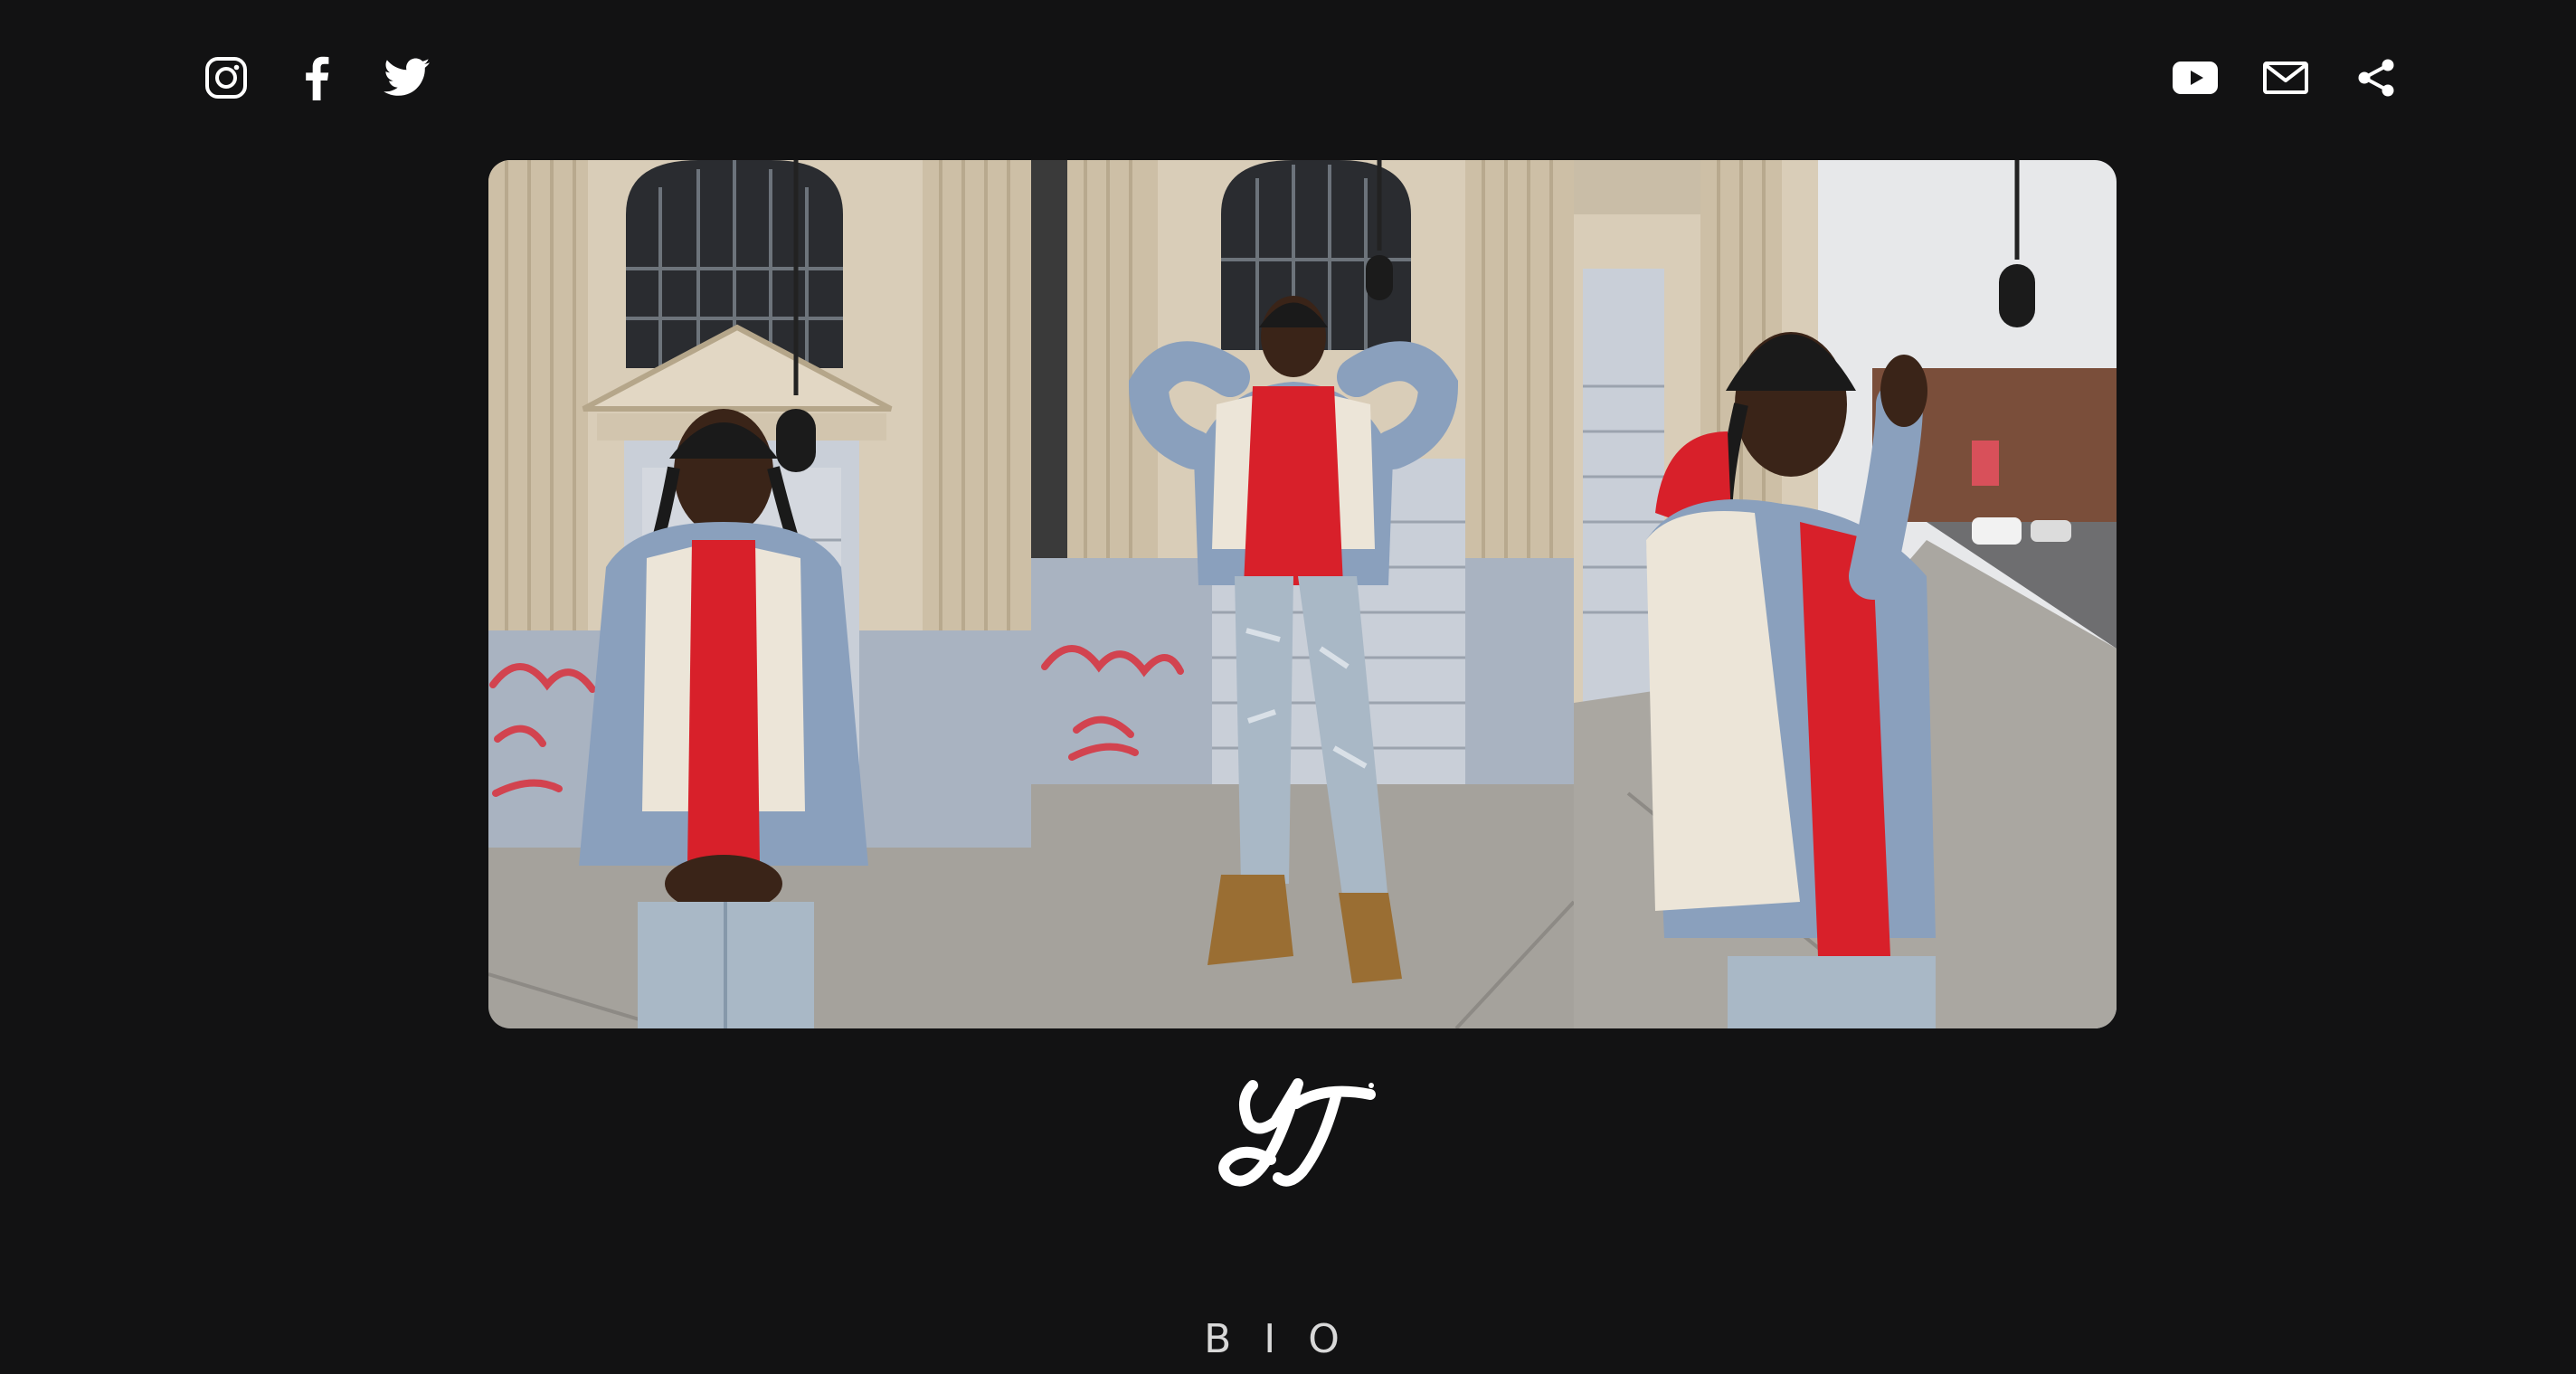 The image size is (2576, 1374). I want to click on social-links-left, so click(336, 77).